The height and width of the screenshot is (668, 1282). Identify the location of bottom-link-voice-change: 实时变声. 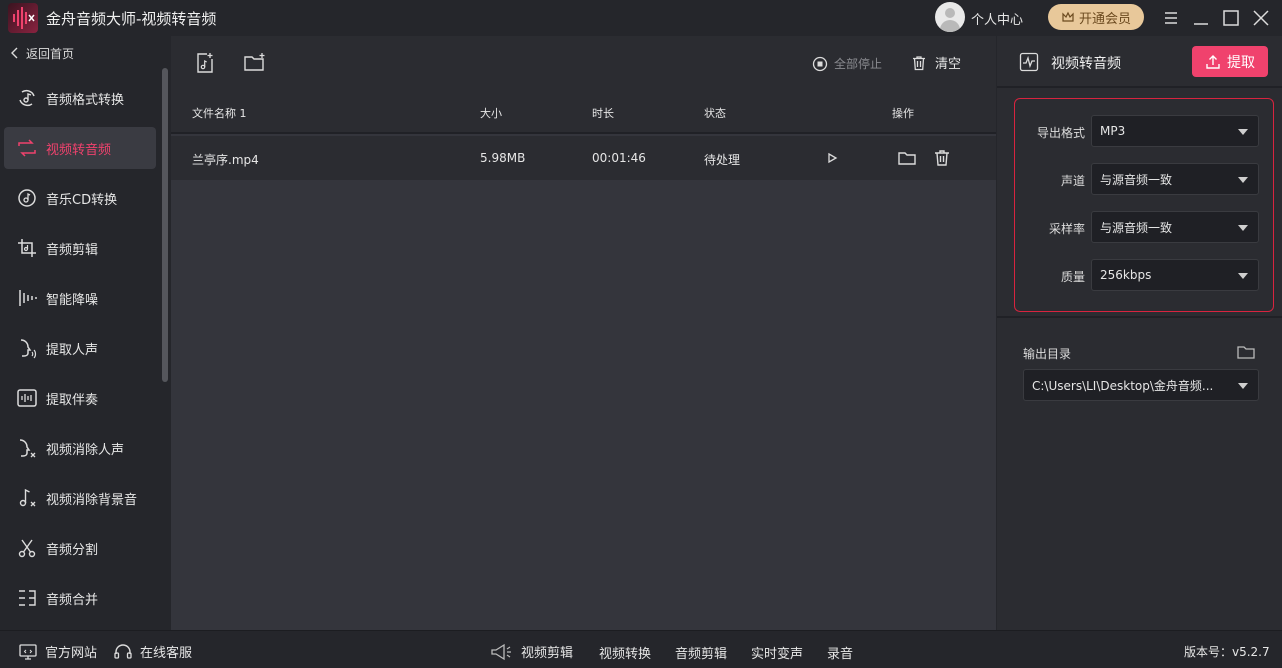
(777, 652).